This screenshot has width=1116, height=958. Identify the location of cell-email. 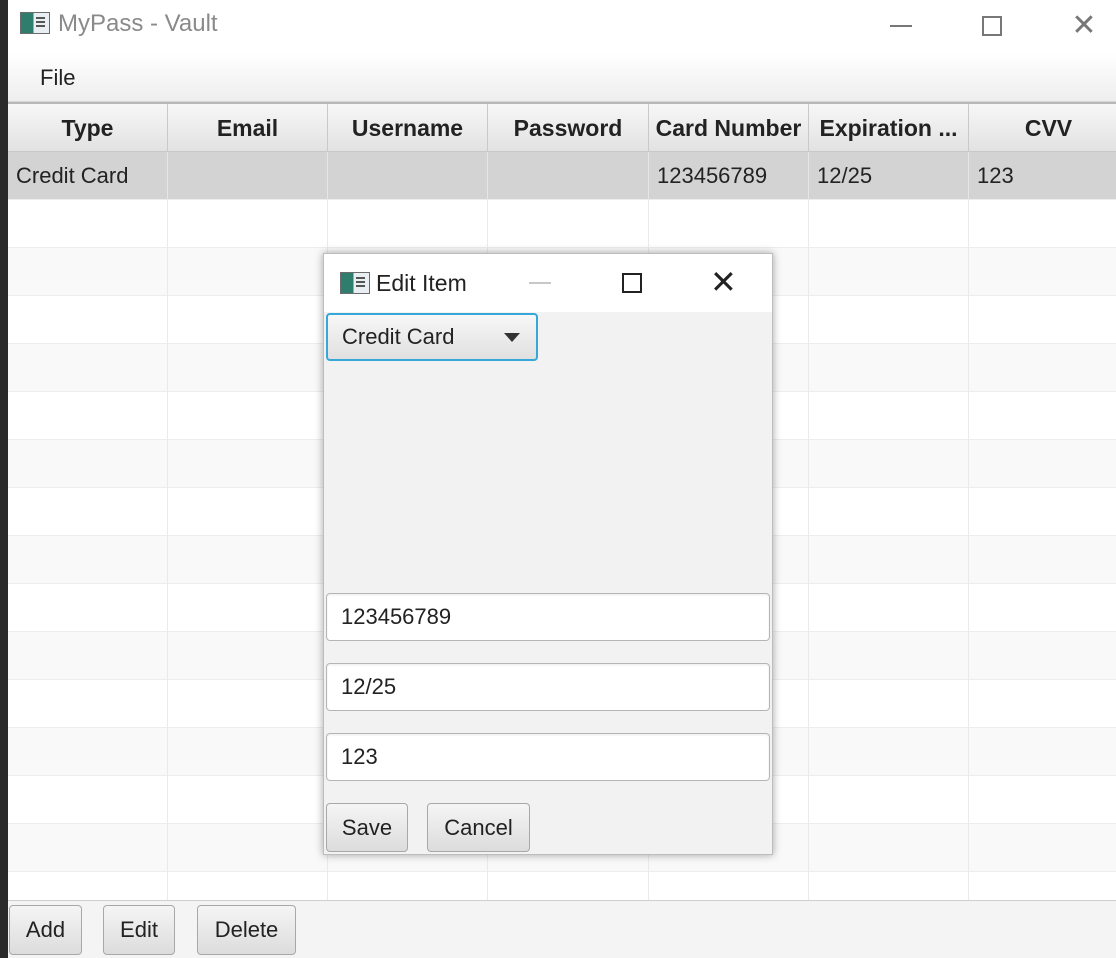
(248, 176).